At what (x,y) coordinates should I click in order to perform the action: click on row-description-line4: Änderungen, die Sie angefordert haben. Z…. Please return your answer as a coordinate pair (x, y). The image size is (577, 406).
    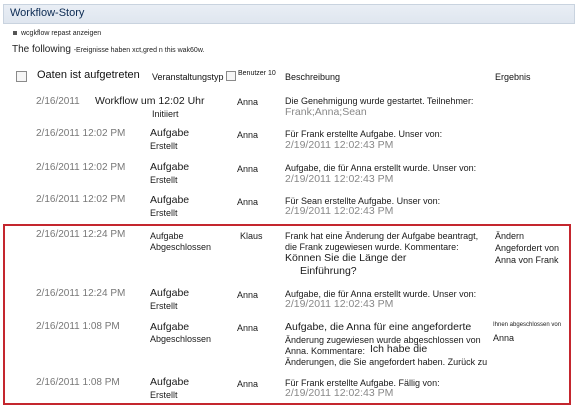
    Looking at the image, I should click on (386, 362).